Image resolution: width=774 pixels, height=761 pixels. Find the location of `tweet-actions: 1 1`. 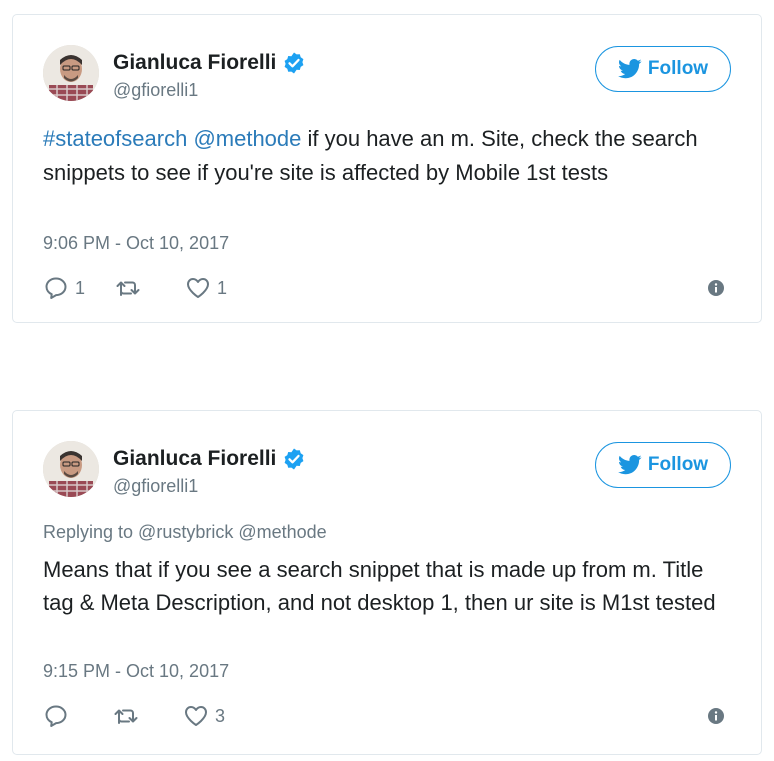

tweet-actions: 1 1 is located at coordinates (387, 288).